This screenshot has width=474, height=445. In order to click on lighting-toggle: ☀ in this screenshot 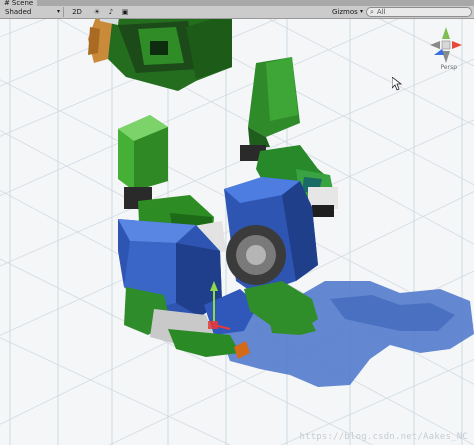, I will do `click(97, 12)`.